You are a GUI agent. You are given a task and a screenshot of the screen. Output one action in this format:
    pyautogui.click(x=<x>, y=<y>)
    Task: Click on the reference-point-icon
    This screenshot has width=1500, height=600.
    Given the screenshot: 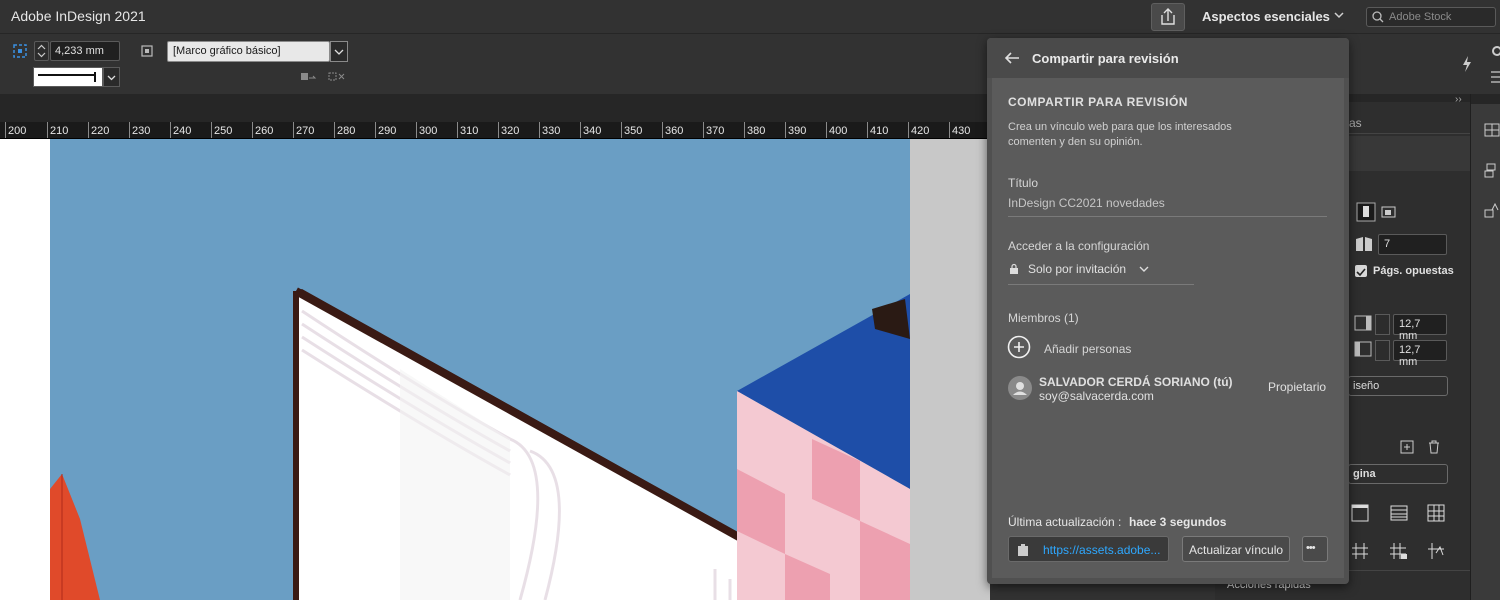 What is the action you would take?
    pyautogui.click(x=20, y=51)
    